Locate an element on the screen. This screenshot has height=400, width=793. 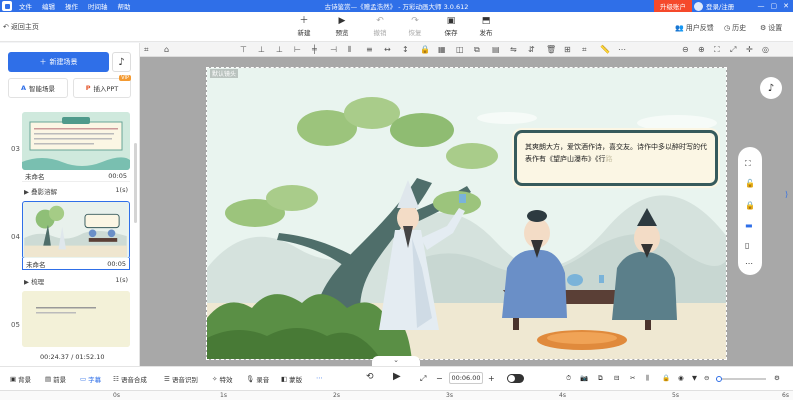
history-button: ◷ 历史 is located at coordinates (735, 28).